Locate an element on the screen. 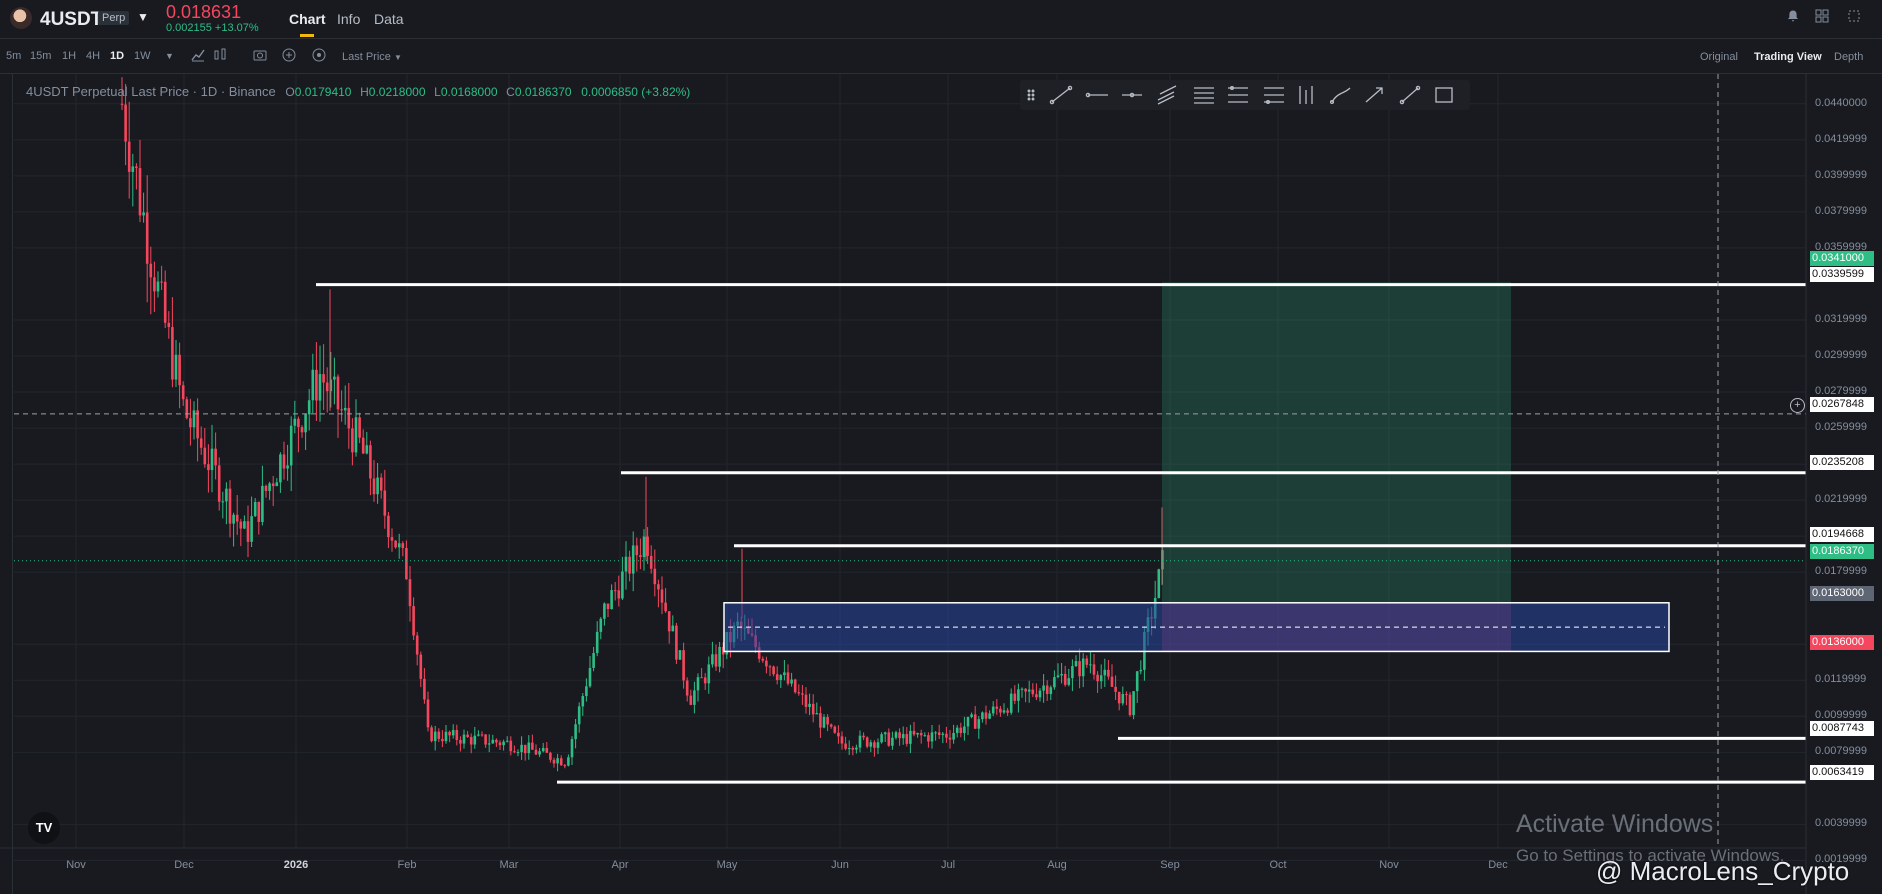 The width and height of the screenshot is (1882, 894). add-circle-icon is located at coordinates (289, 55).